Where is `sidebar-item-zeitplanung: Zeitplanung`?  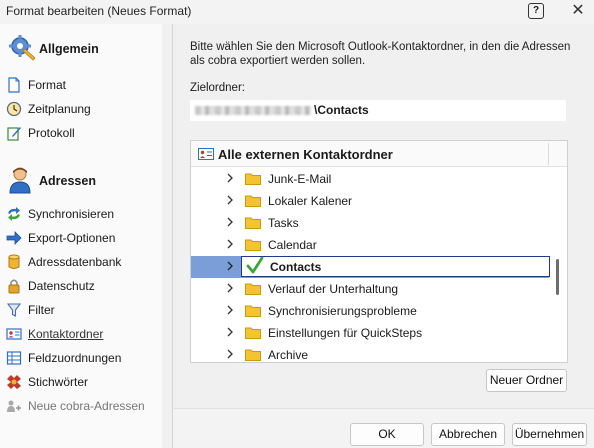 sidebar-item-zeitplanung: Zeitplanung is located at coordinates (80, 109).